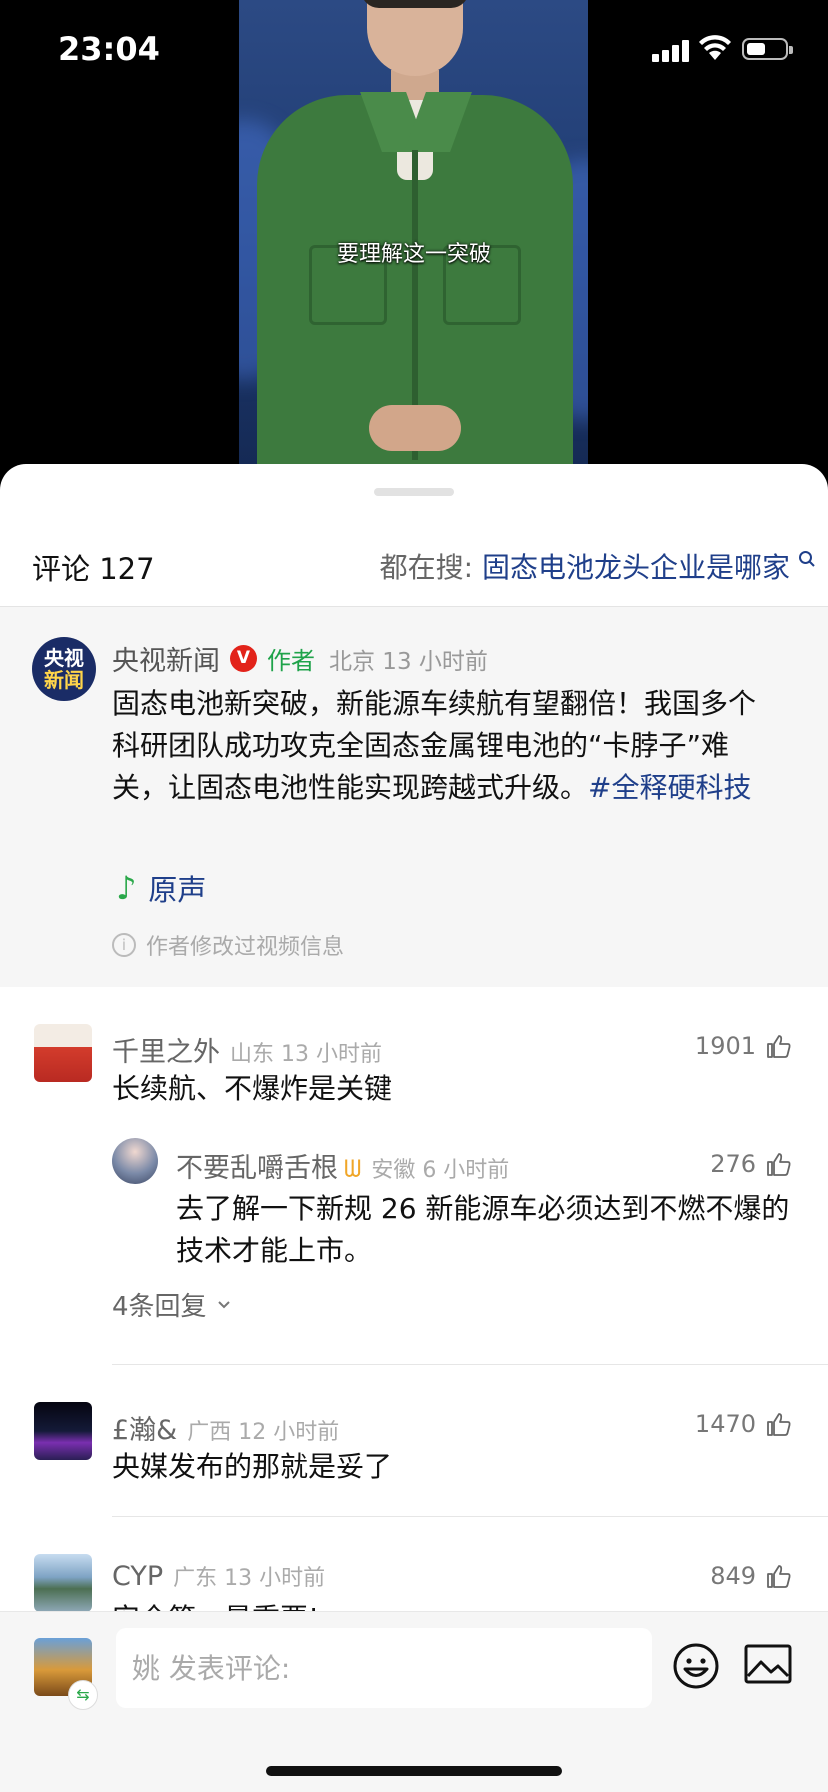  What do you see at coordinates (430, 567) in the screenshot?
I see `trending-search-prefix: 都在搜:` at bounding box center [430, 567].